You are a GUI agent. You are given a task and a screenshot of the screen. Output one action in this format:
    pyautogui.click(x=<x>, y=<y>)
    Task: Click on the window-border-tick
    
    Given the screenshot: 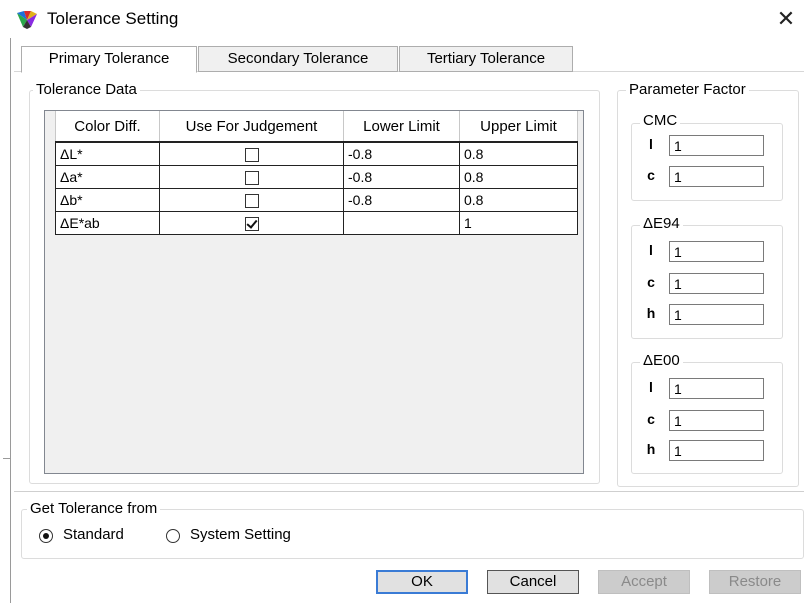 What is the action you would take?
    pyautogui.click(x=7, y=458)
    